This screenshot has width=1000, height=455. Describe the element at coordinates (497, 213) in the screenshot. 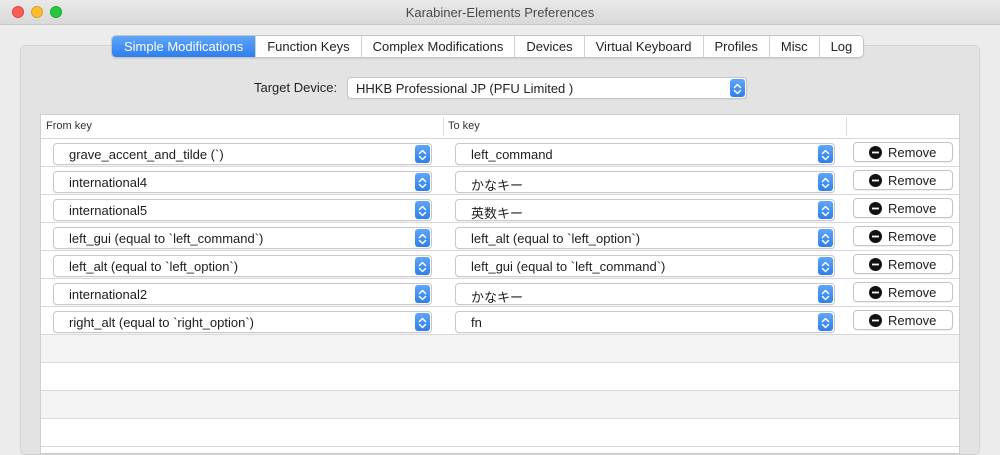

I see `to-key-value: 英数キー` at that location.